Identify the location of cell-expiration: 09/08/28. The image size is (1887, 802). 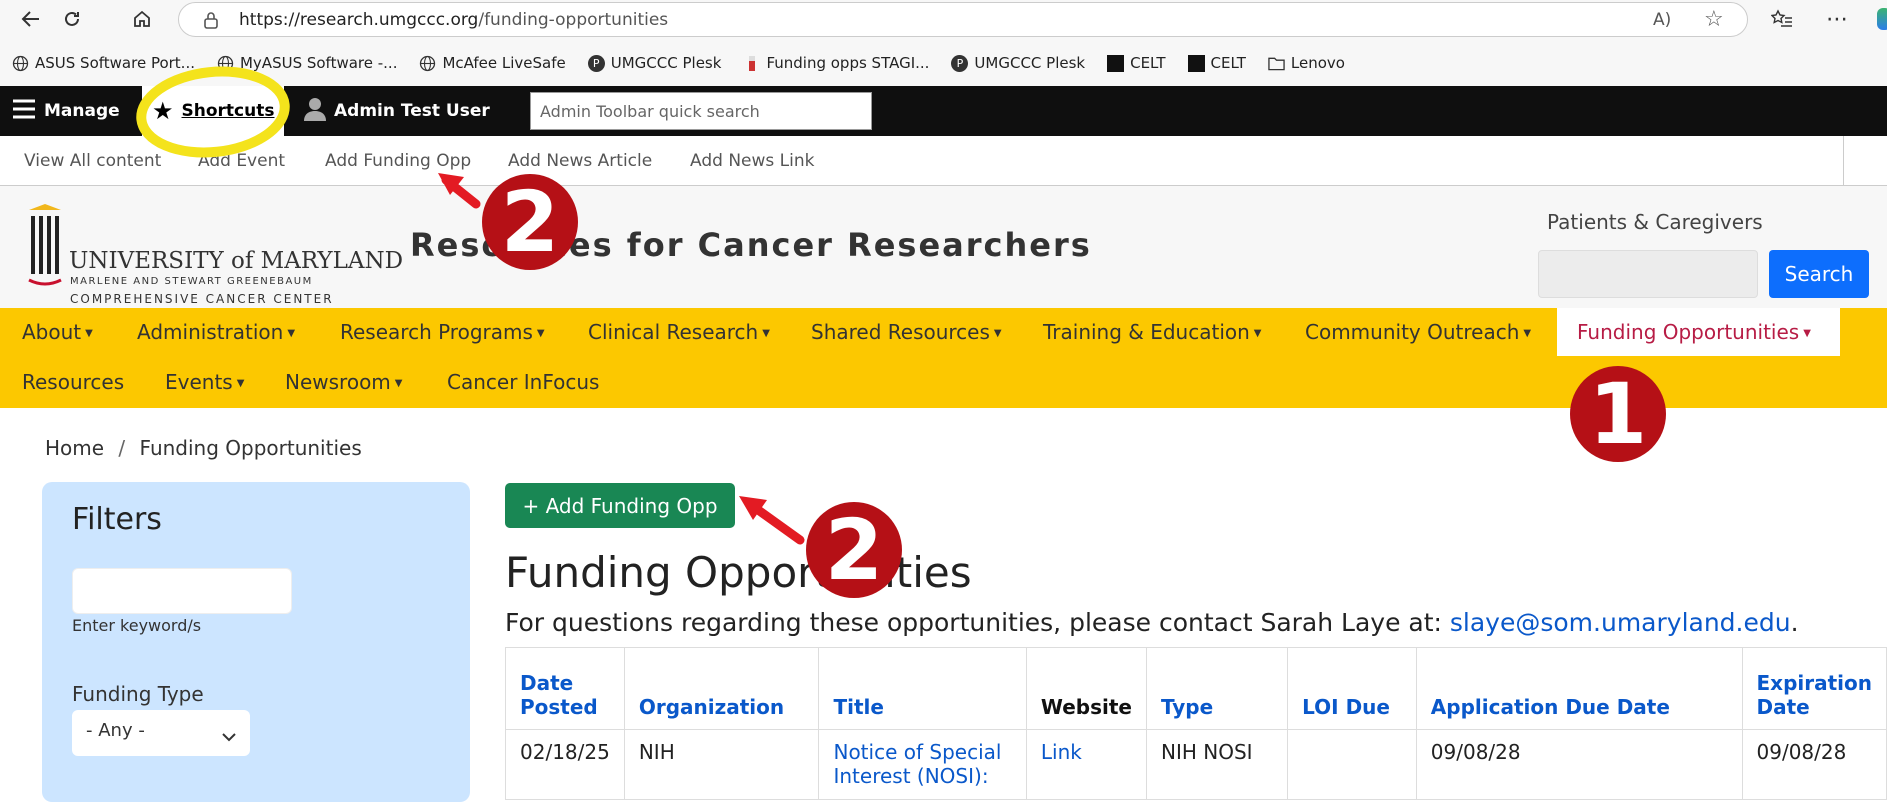
(1814, 764).